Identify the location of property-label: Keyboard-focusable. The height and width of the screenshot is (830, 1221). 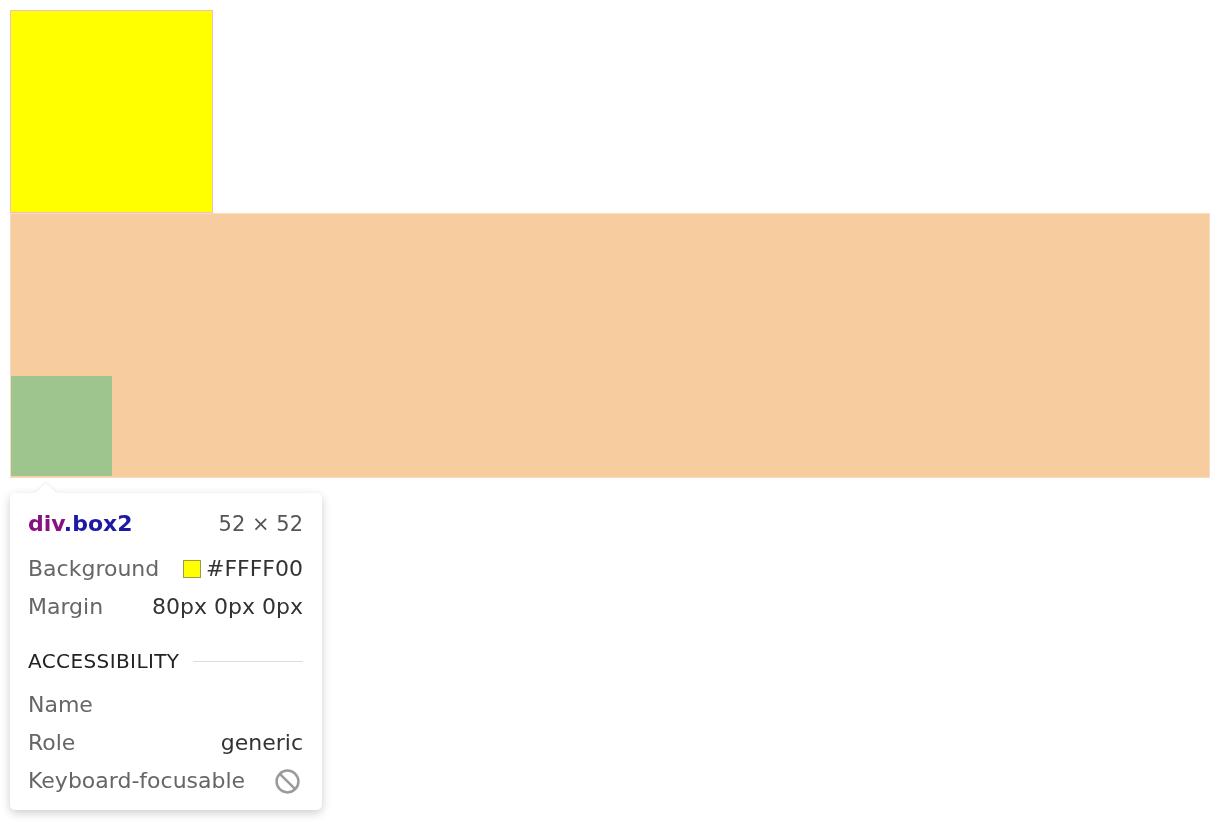
(137, 781).